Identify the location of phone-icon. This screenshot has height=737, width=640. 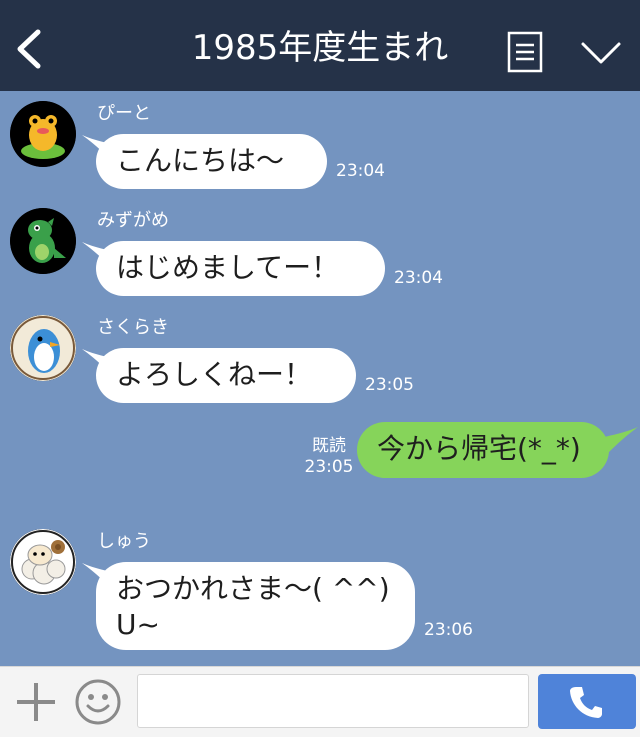
(586, 702).